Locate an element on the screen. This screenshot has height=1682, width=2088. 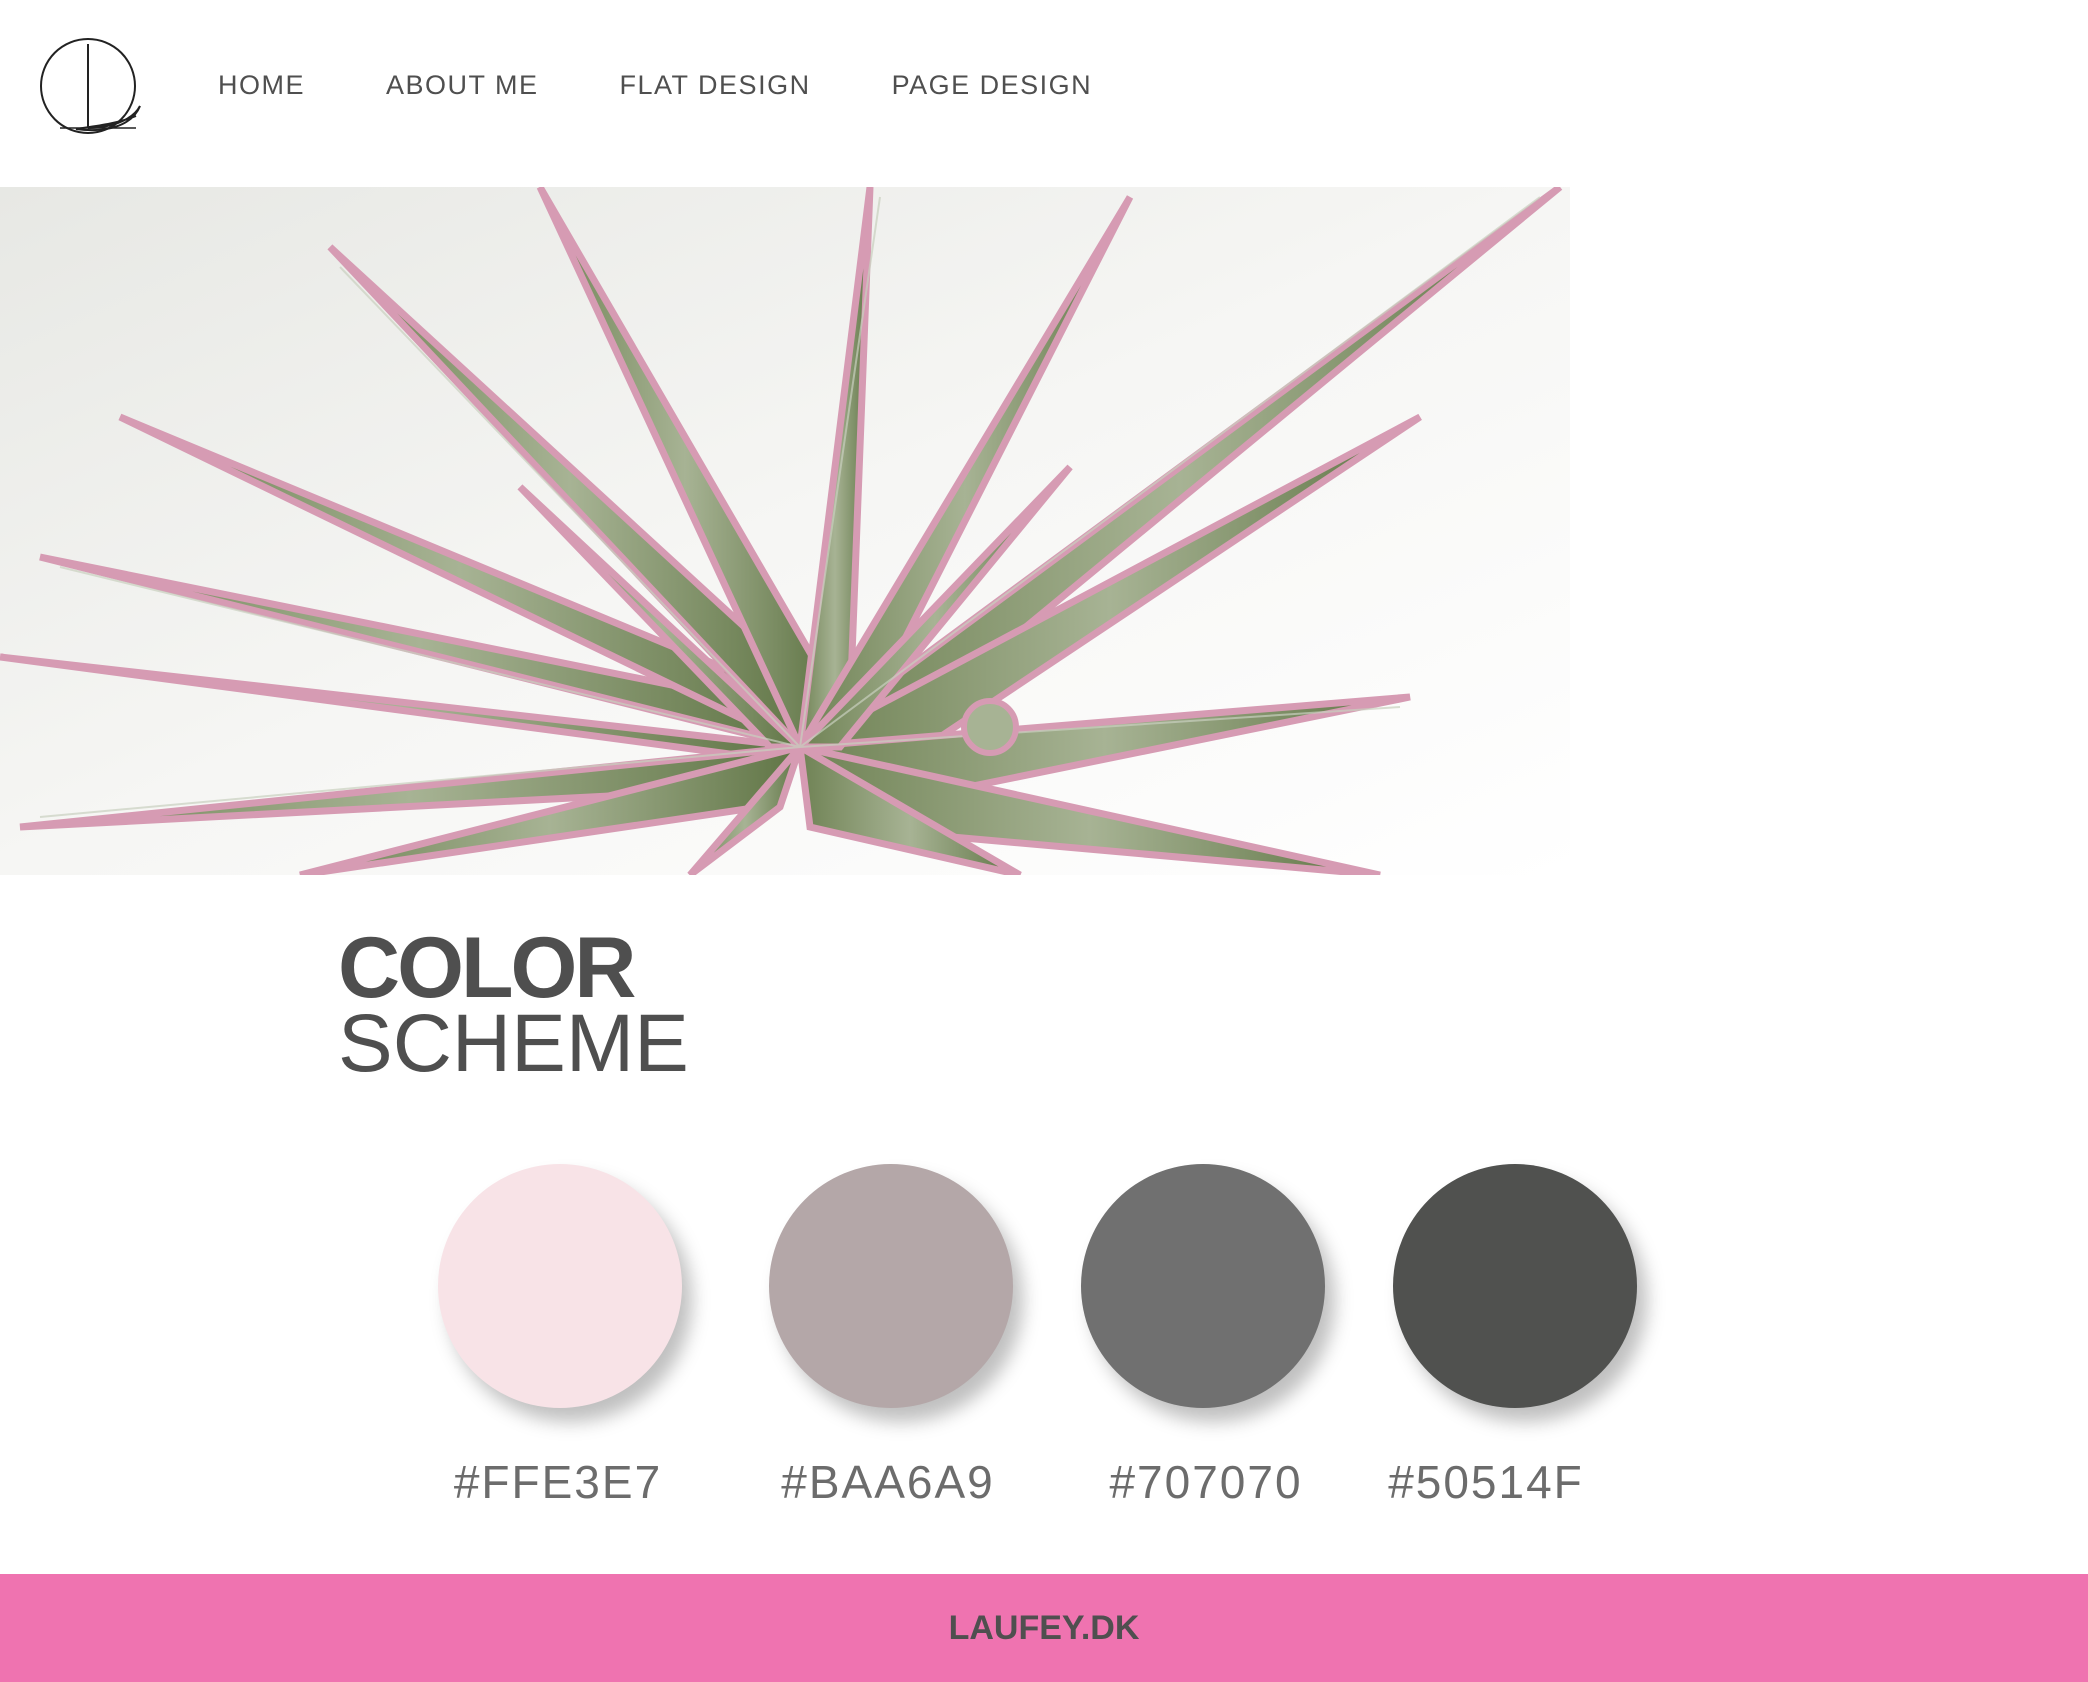
logo is located at coordinates (91, 86).